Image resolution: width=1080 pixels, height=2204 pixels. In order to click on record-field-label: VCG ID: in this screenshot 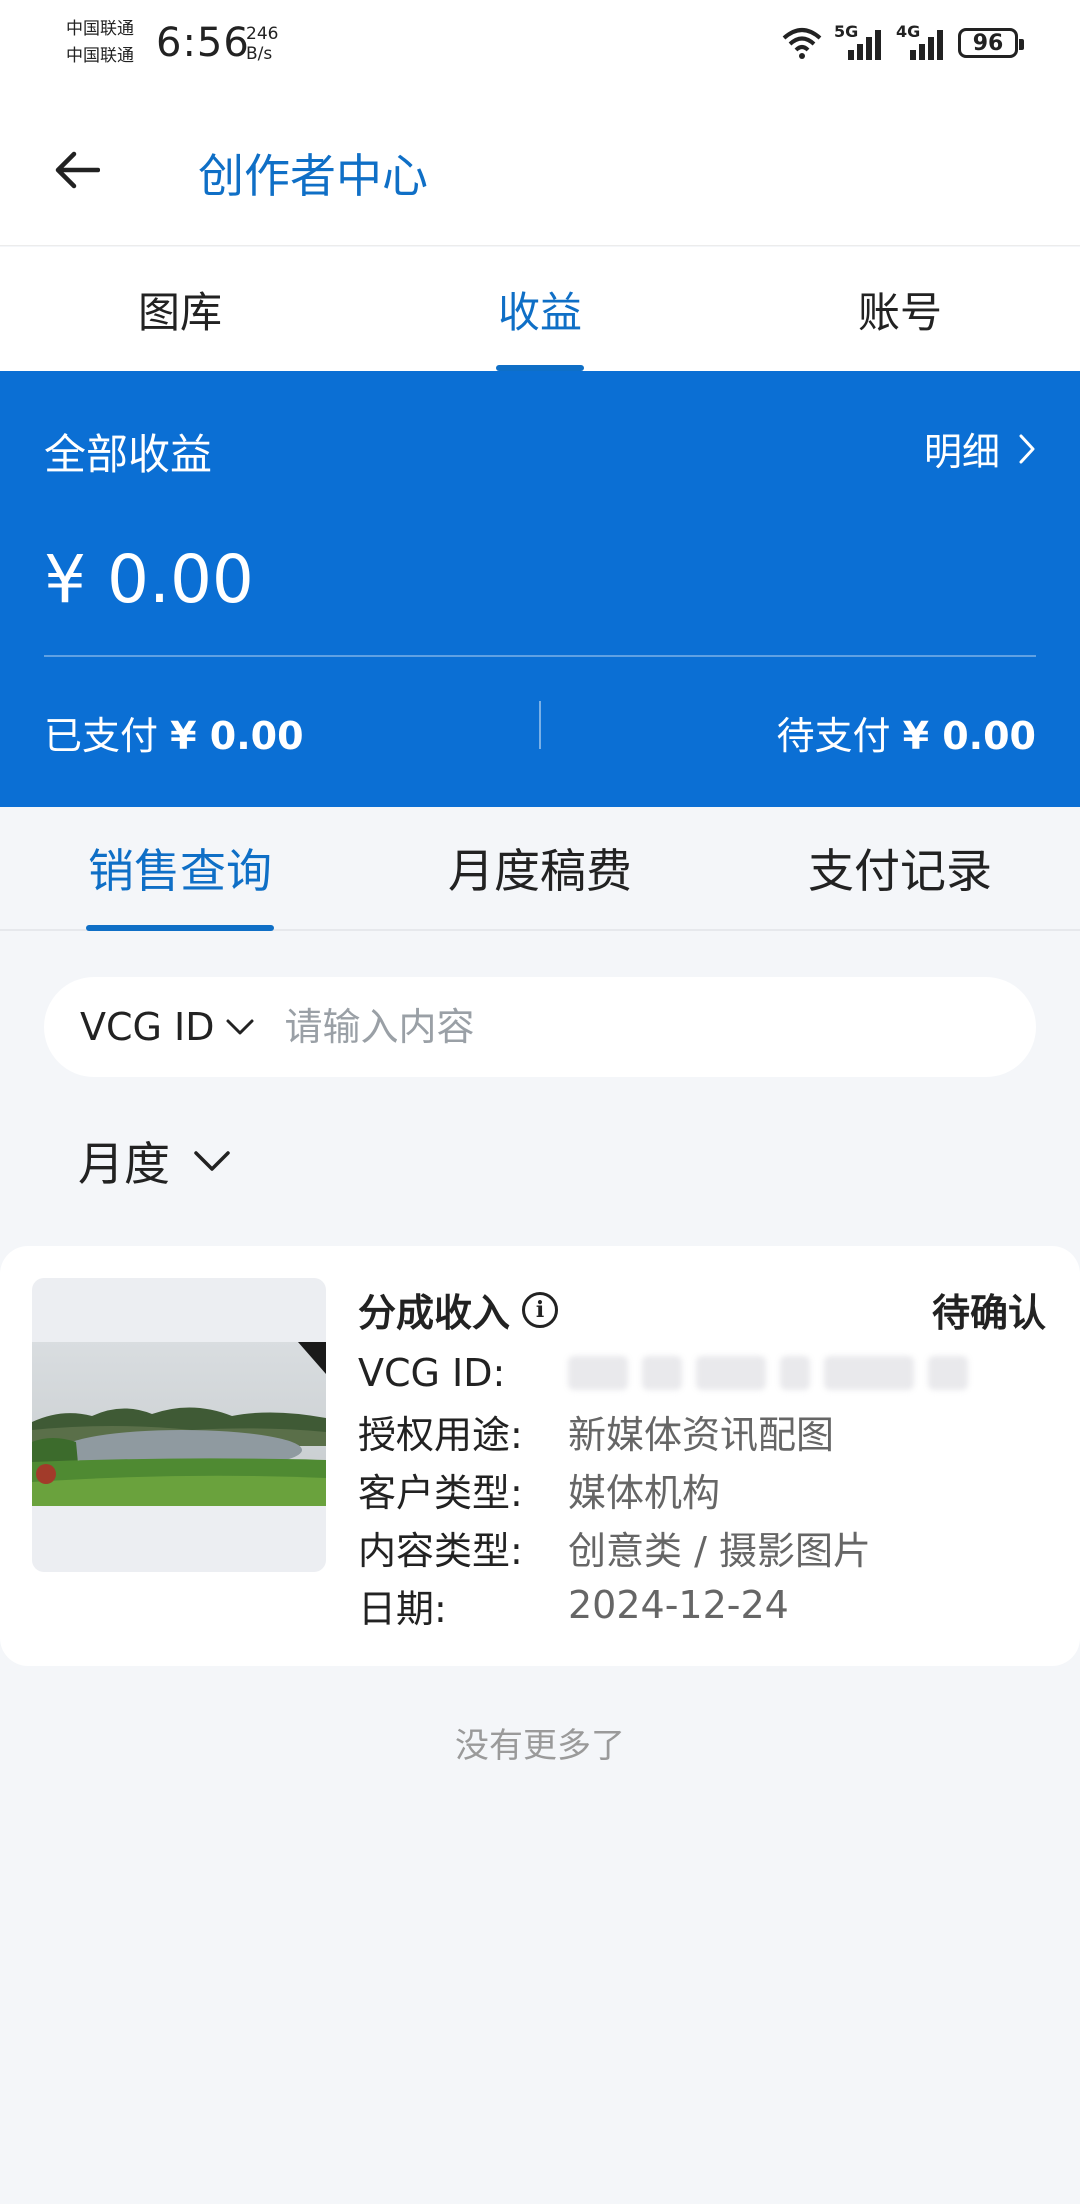, I will do `click(432, 1373)`.